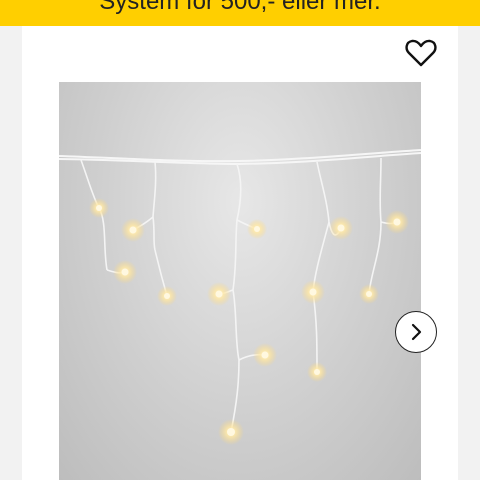 The width and height of the screenshot is (480, 480). What do you see at coordinates (240, 7) in the screenshot?
I see `promo-banner-text: System för 500,- eller mer.` at bounding box center [240, 7].